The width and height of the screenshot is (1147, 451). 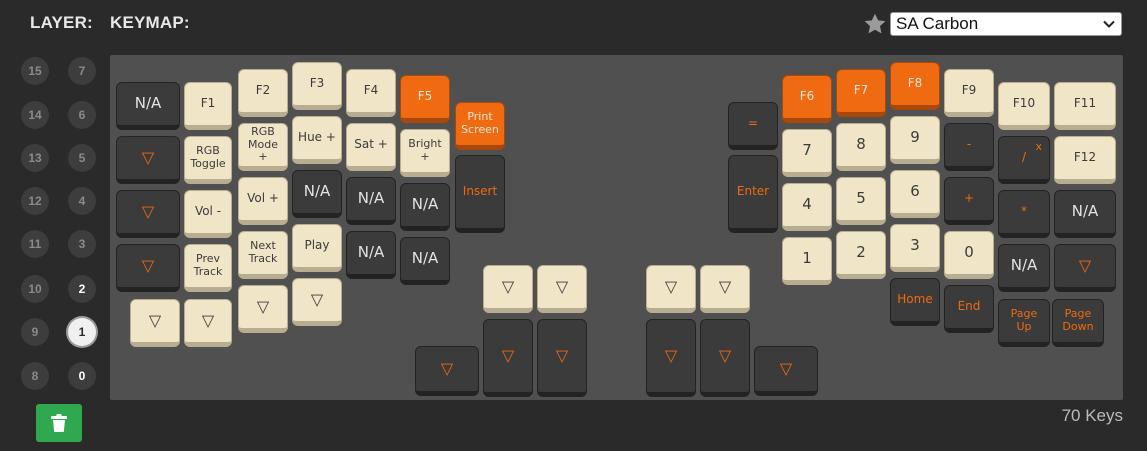 I want to click on key-18: N/A, so click(x=371, y=201).